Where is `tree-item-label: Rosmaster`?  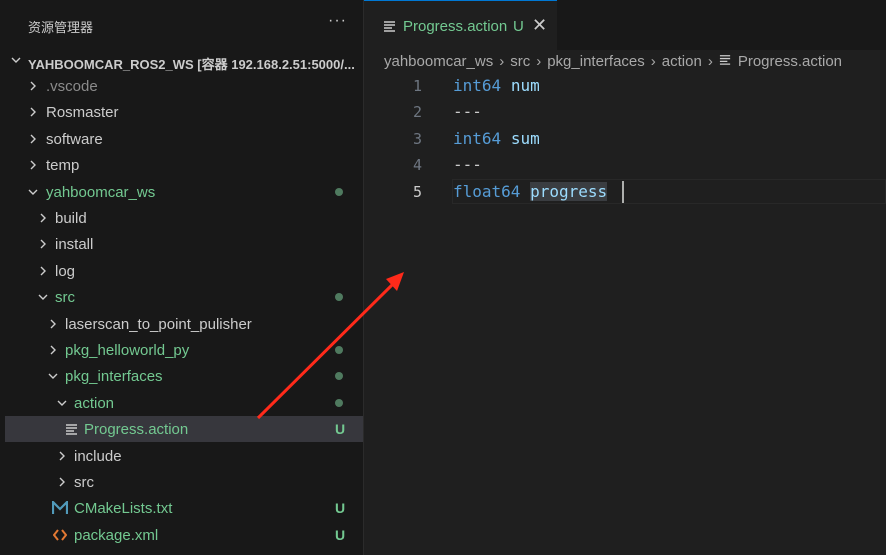
tree-item-label: Rosmaster is located at coordinates (82, 112).